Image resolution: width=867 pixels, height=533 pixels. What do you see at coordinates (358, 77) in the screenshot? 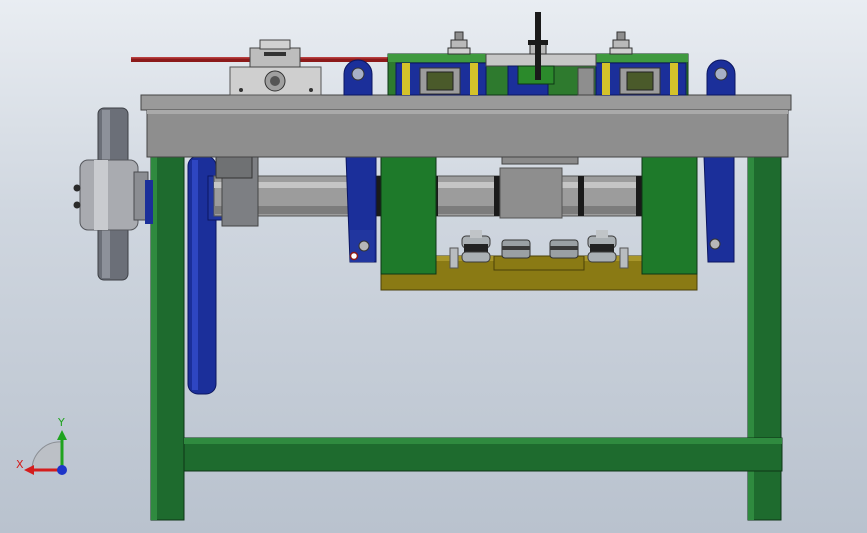
I see `top-ear-left` at bounding box center [358, 77].